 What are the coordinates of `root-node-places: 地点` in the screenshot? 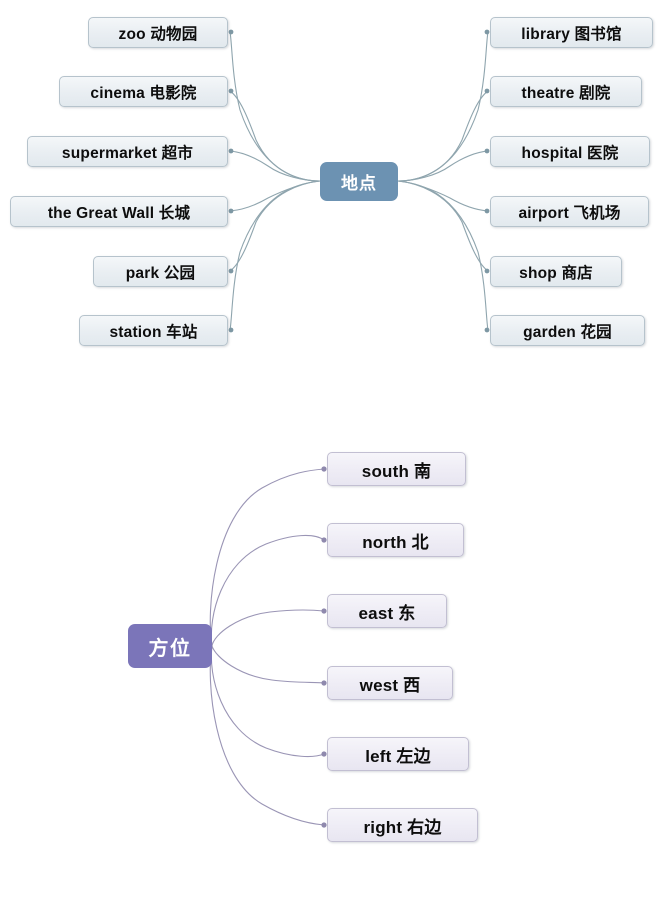 It's located at (359, 181).